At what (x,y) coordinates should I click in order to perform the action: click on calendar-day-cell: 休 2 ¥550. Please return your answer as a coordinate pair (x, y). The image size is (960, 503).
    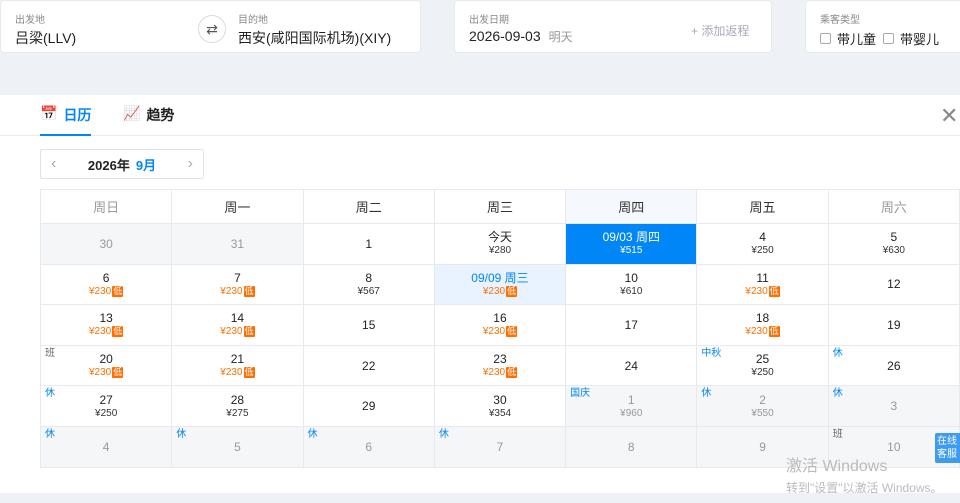
    Looking at the image, I should click on (762, 406).